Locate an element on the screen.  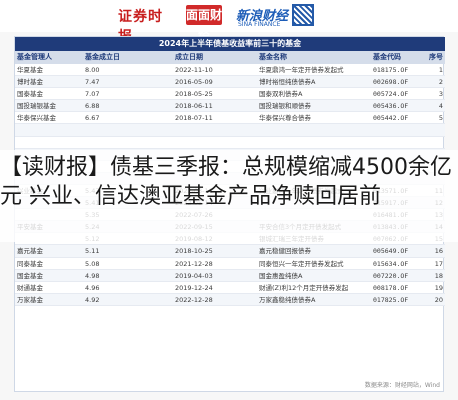
table-cell-value: 5.11 is located at coordinates (92, 251).